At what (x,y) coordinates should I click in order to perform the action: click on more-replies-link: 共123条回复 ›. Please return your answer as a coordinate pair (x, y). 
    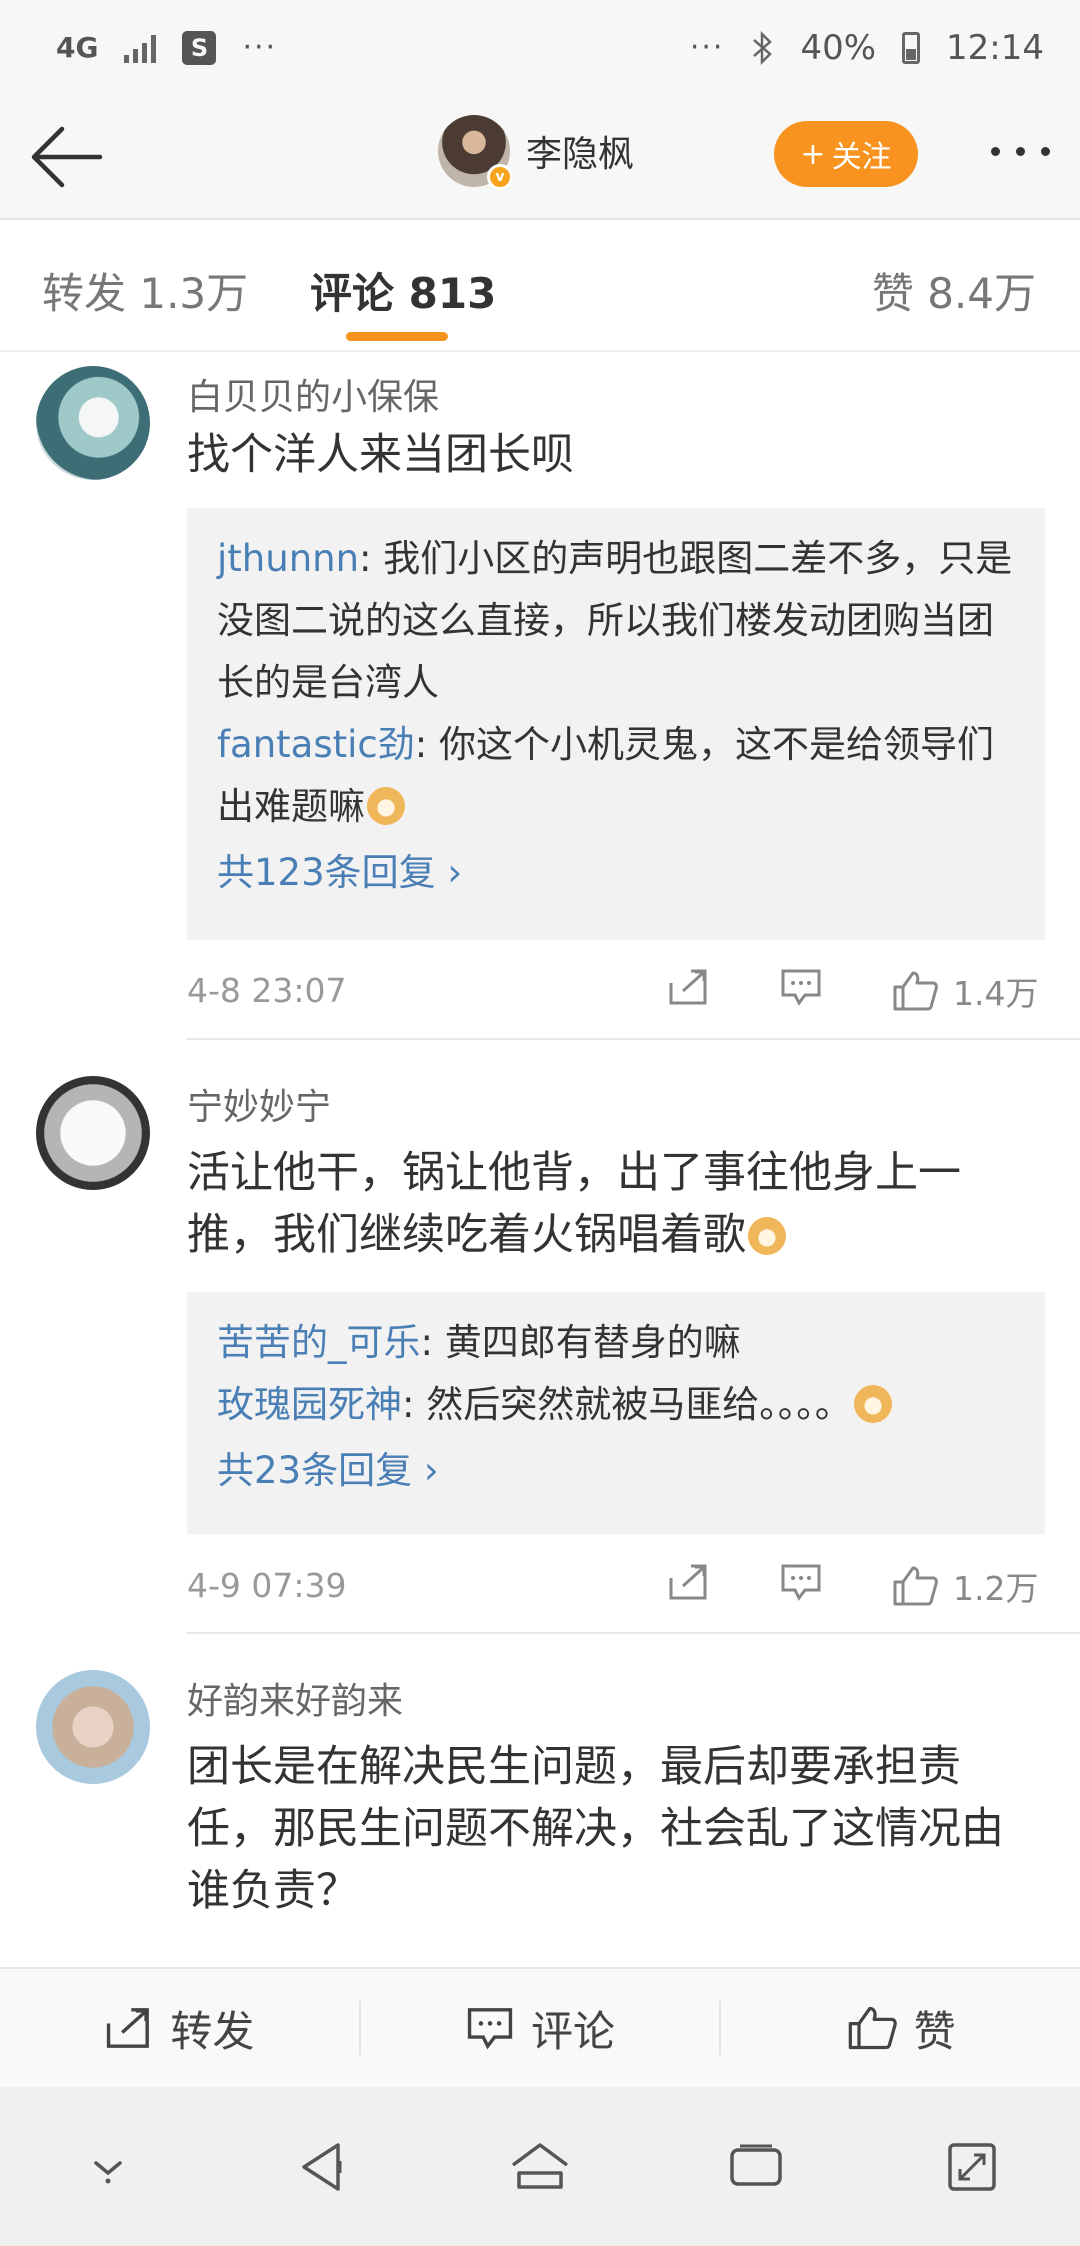
    Looking at the image, I should click on (616, 873).